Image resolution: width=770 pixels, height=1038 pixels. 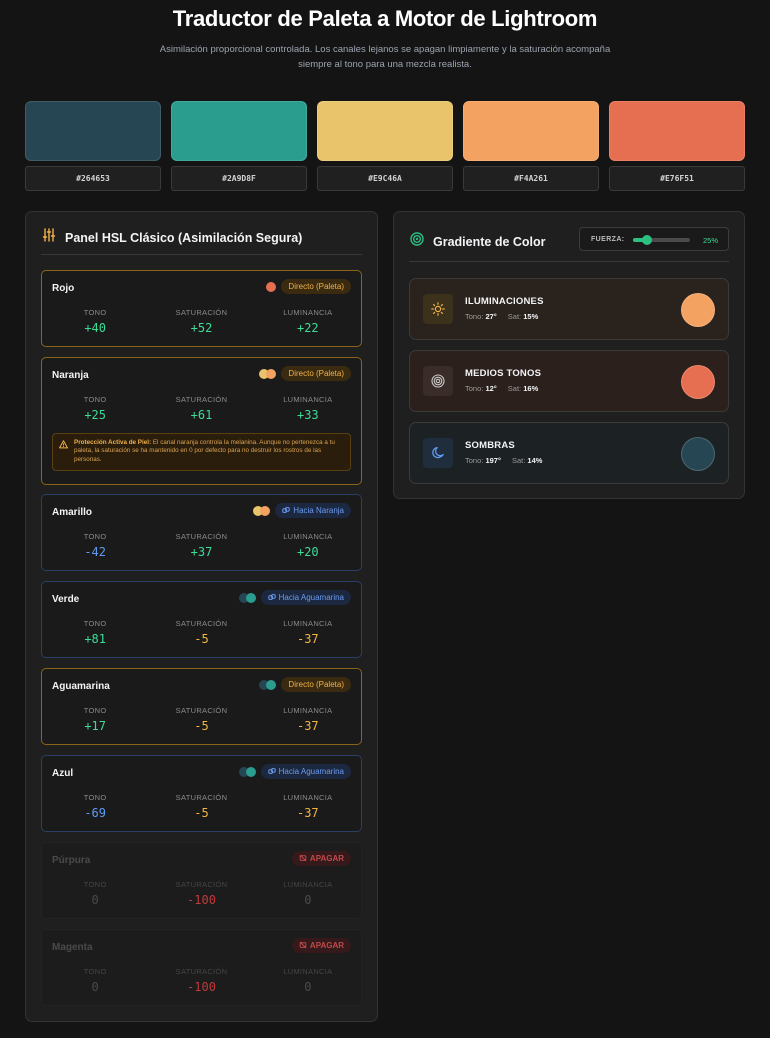 What do you see at coordinates (49, 237) in the screenshot?
I see `sliders-icon` at bounding box center [49, 237].